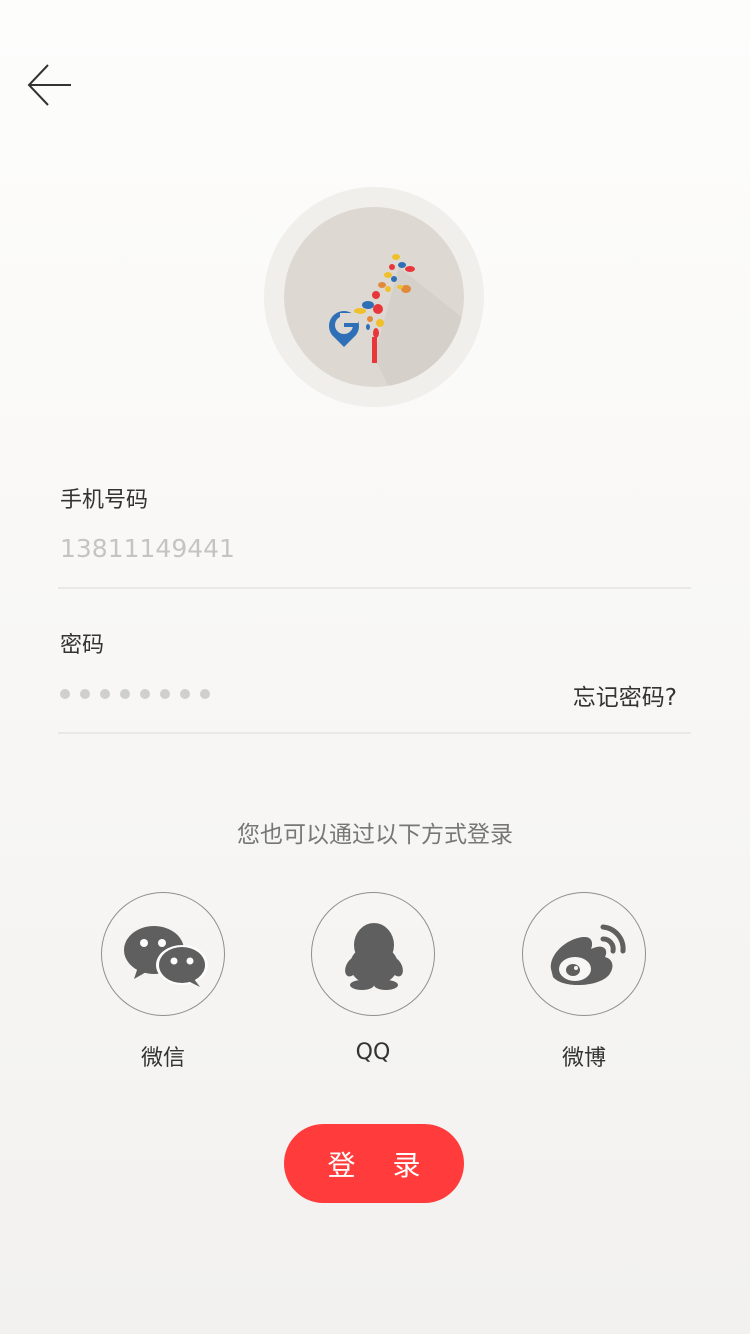 The height and width of the screenshot is (1334, 750). I want to click on weibo-login-button, so click(584, 954).